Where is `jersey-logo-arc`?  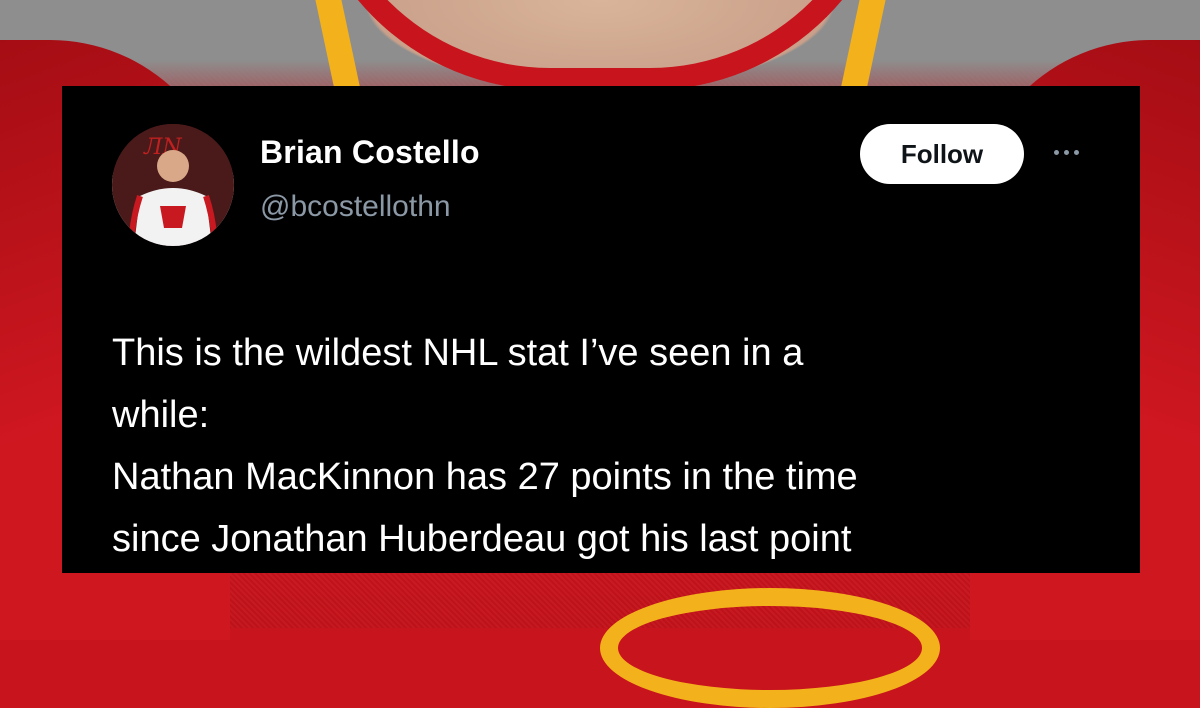 jersey-logo-arc is located at coordinates (770, 648).